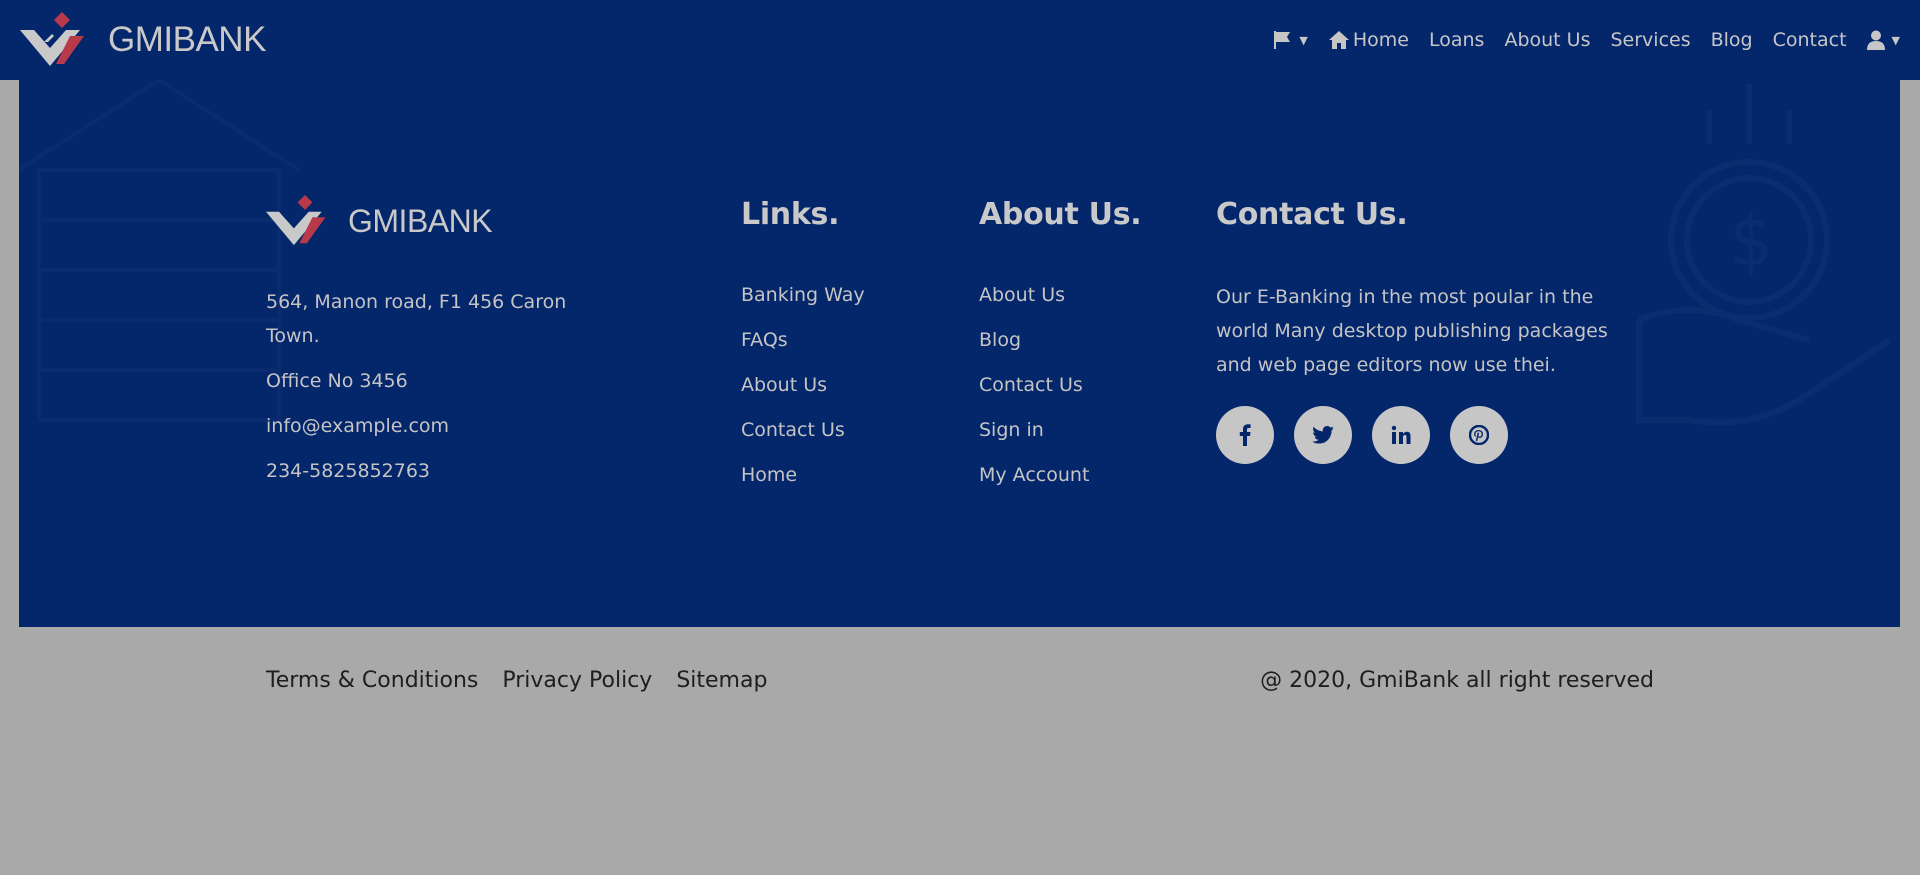 The width and height of the screenshot is (1920, 875). What do you see at coordinates (1060, 214) in the screenshot?
I see `about-title: About Us.` at bounding box center [1060, 214].